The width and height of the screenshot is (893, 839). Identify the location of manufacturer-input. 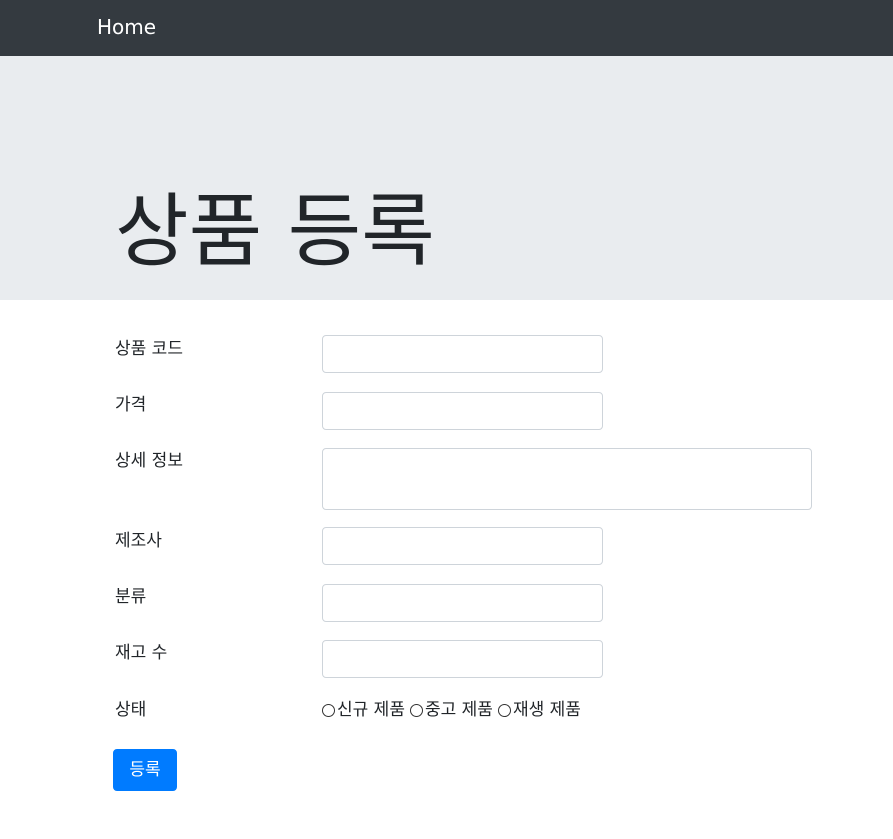
(462, 546).